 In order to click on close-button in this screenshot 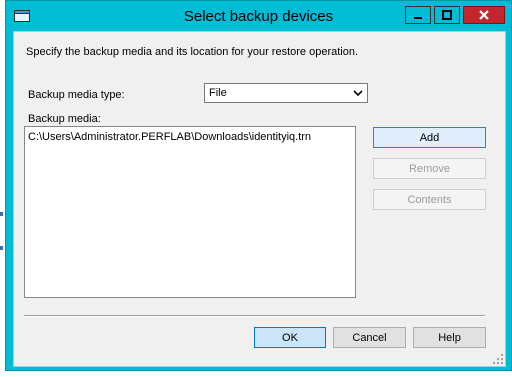, I will do `click(484, 15)`.